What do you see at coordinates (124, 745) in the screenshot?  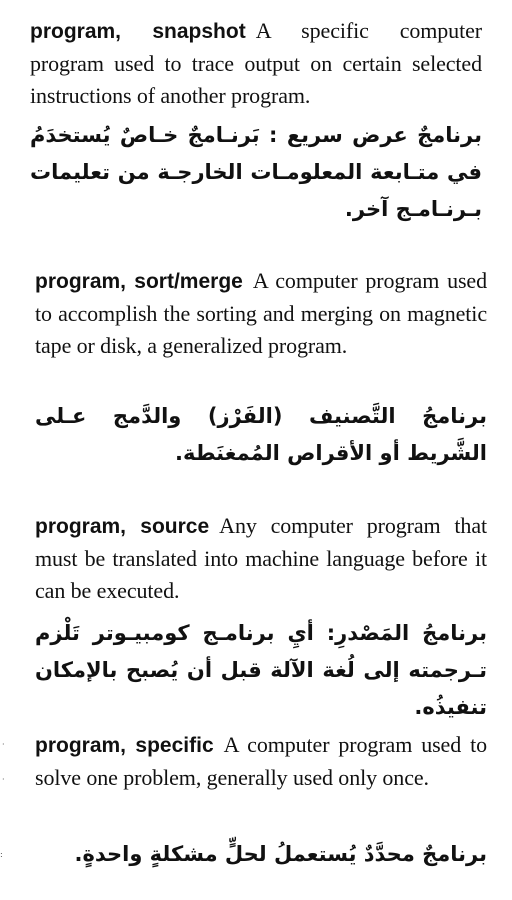 I see `entry-term: program, specific` at bounding box center [124, 745].